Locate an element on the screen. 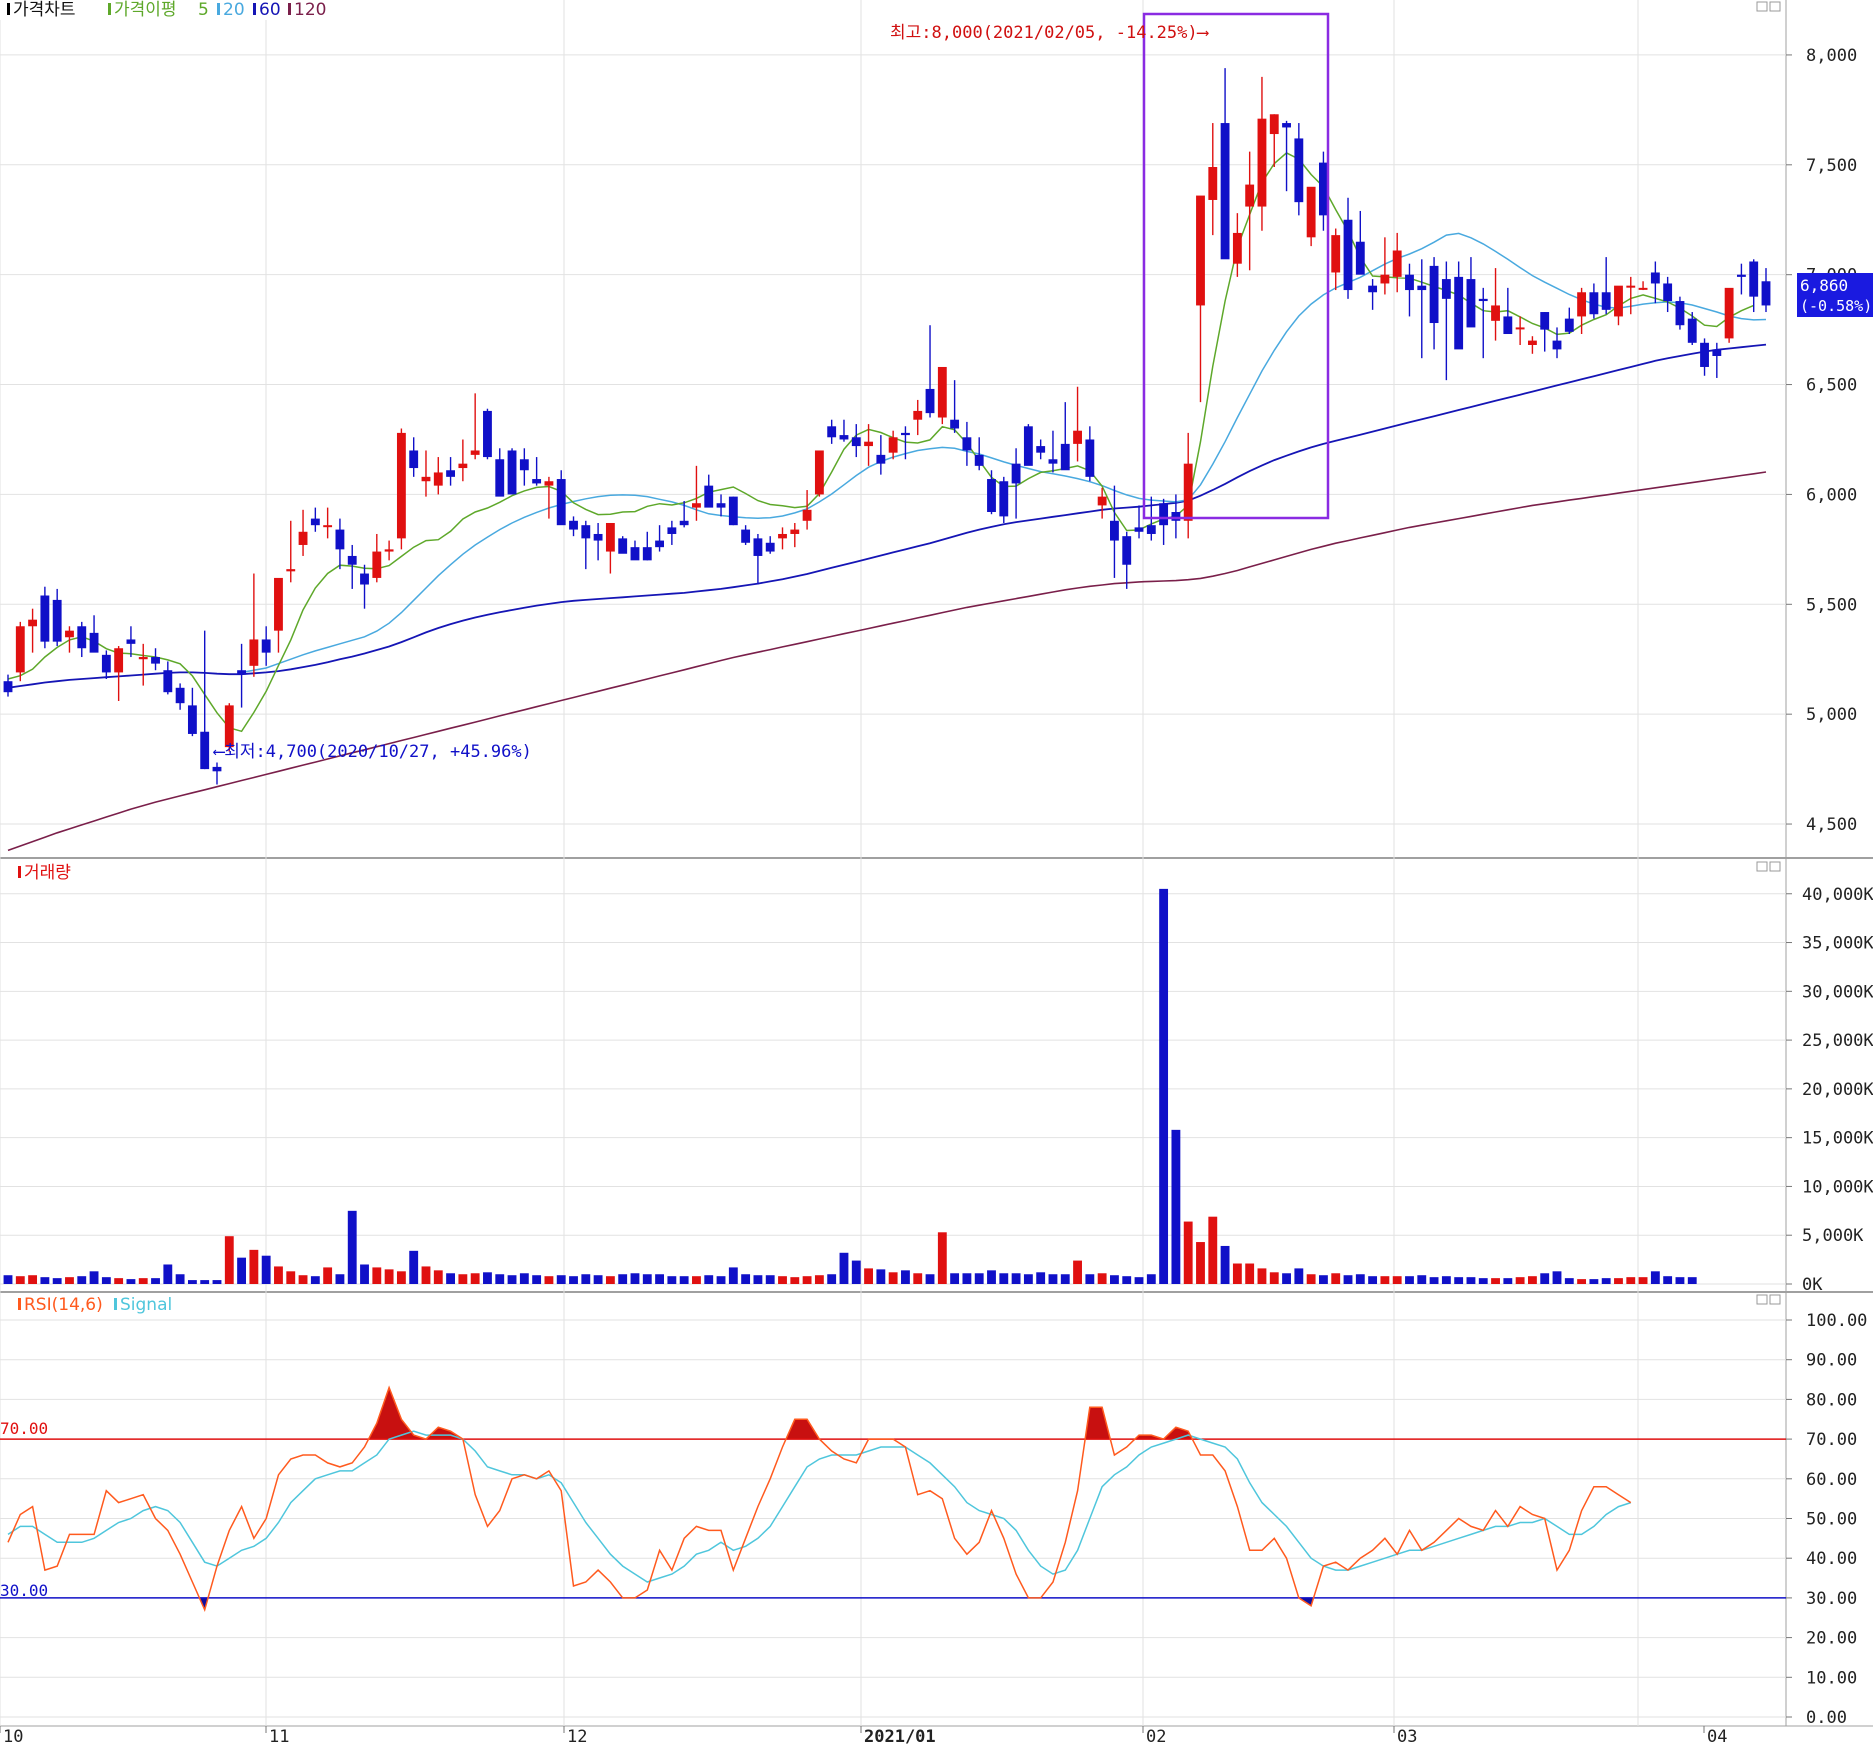  rsi-tick-label: 50.00 is located at coordinates (1831, 1520).